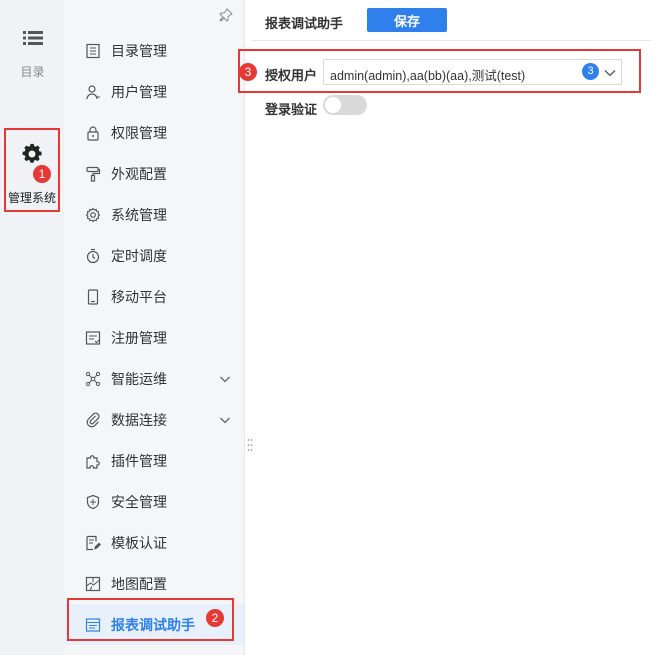  Describe the element at coordinates (93, 255) in the screenshot. I see `timer-icon` at that location.